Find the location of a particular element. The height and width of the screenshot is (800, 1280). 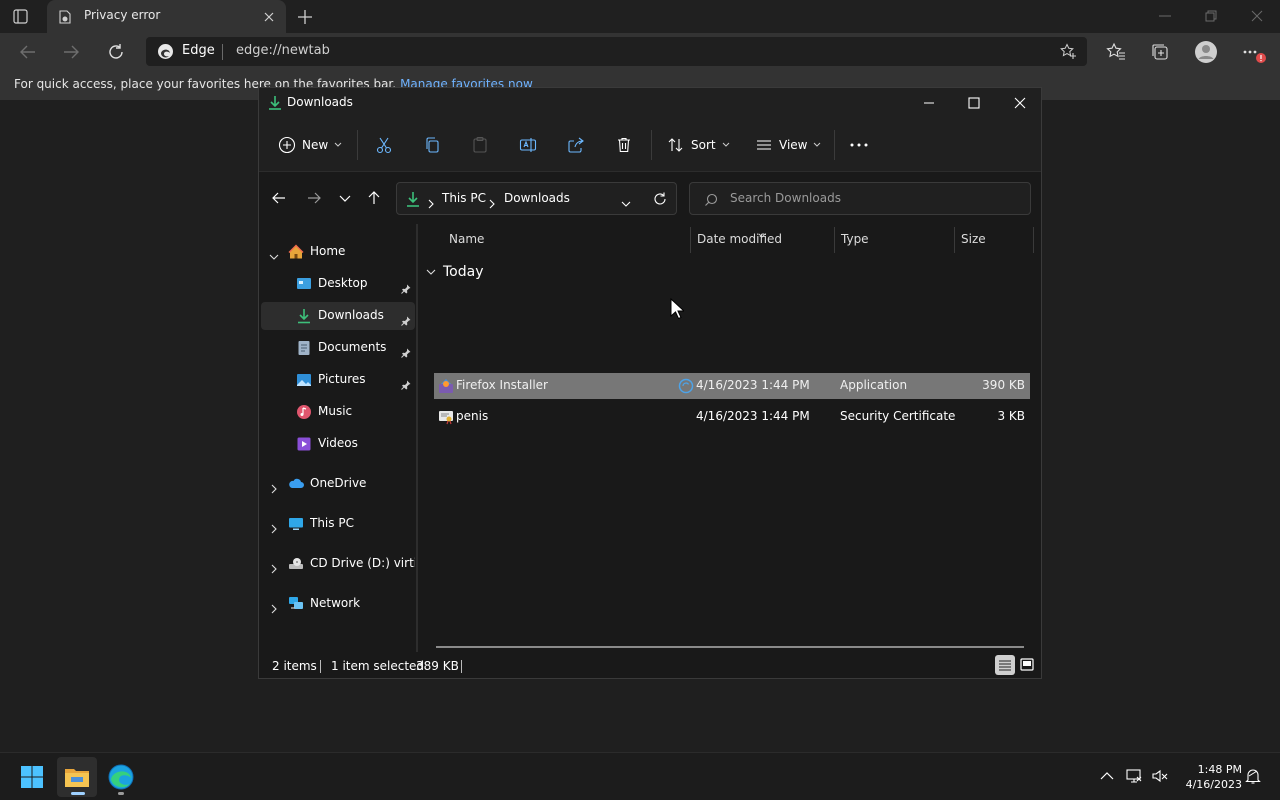

sidebar-item-pictures: Pictures is located at coordinates (338, 380).